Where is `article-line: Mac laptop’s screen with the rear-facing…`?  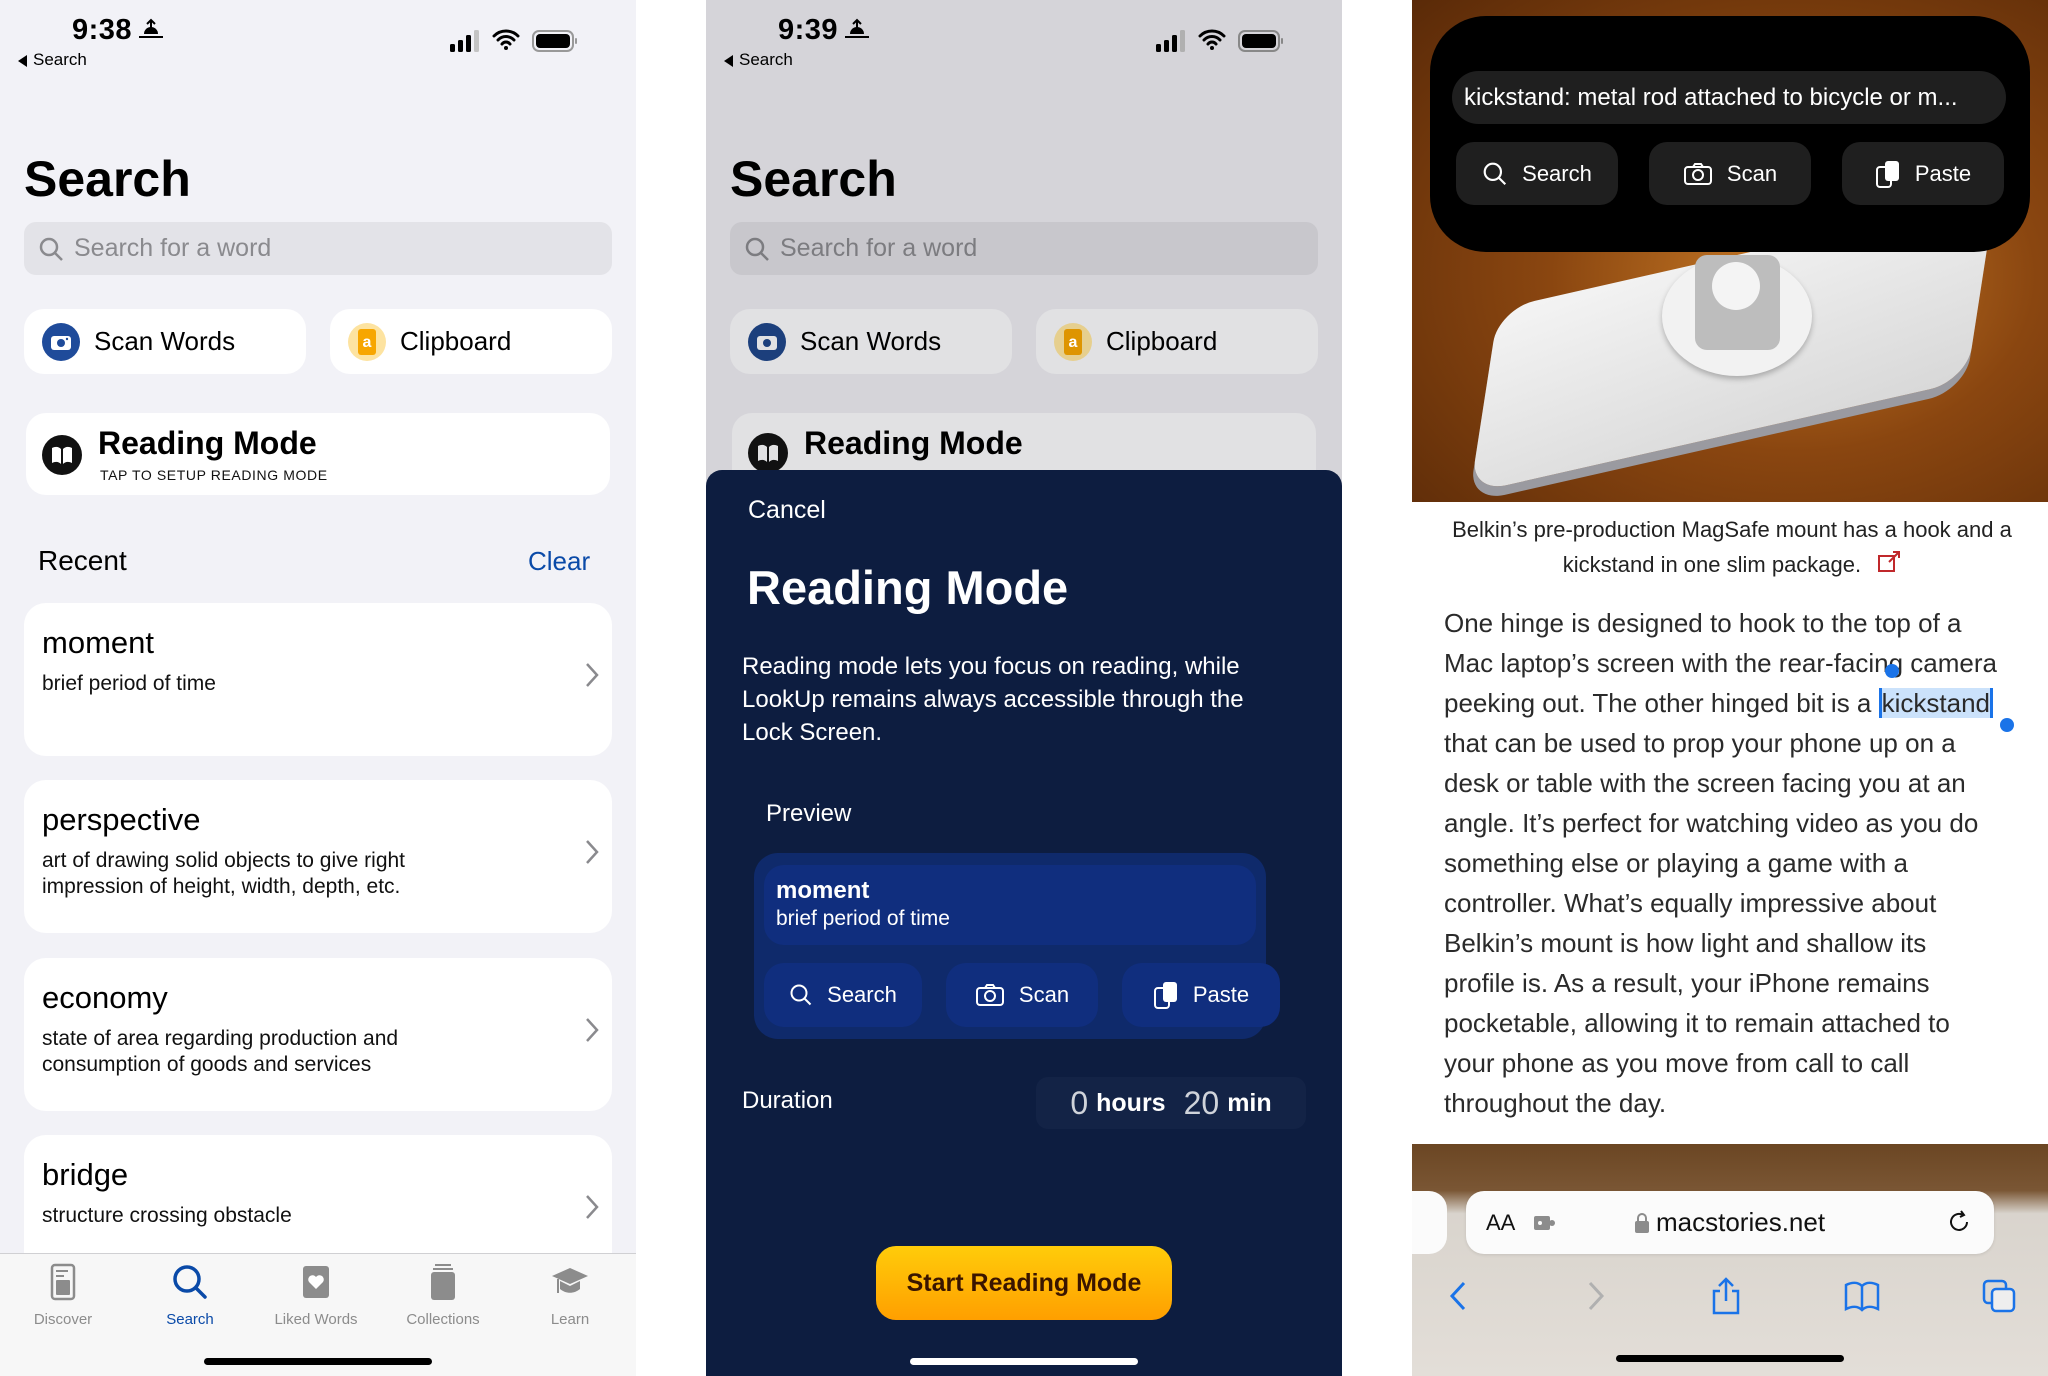
article-line: Mac laptop’s screen with the rear-facing… is located at coordinates (1720, 663).